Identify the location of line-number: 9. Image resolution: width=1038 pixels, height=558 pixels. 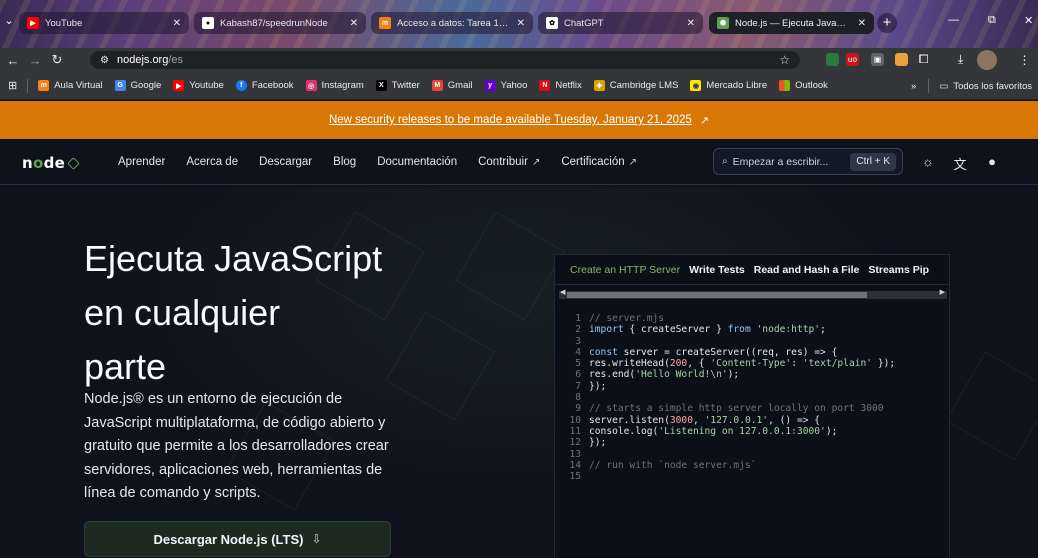
(578, 409).